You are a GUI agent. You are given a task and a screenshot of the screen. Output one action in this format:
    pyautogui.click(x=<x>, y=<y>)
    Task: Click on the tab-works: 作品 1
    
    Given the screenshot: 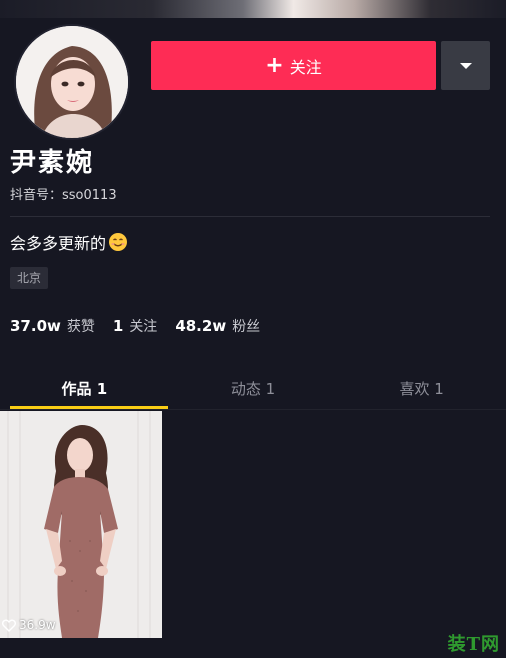 What is the action you would take?
    pyautogui.click(x=84, y=388)
    